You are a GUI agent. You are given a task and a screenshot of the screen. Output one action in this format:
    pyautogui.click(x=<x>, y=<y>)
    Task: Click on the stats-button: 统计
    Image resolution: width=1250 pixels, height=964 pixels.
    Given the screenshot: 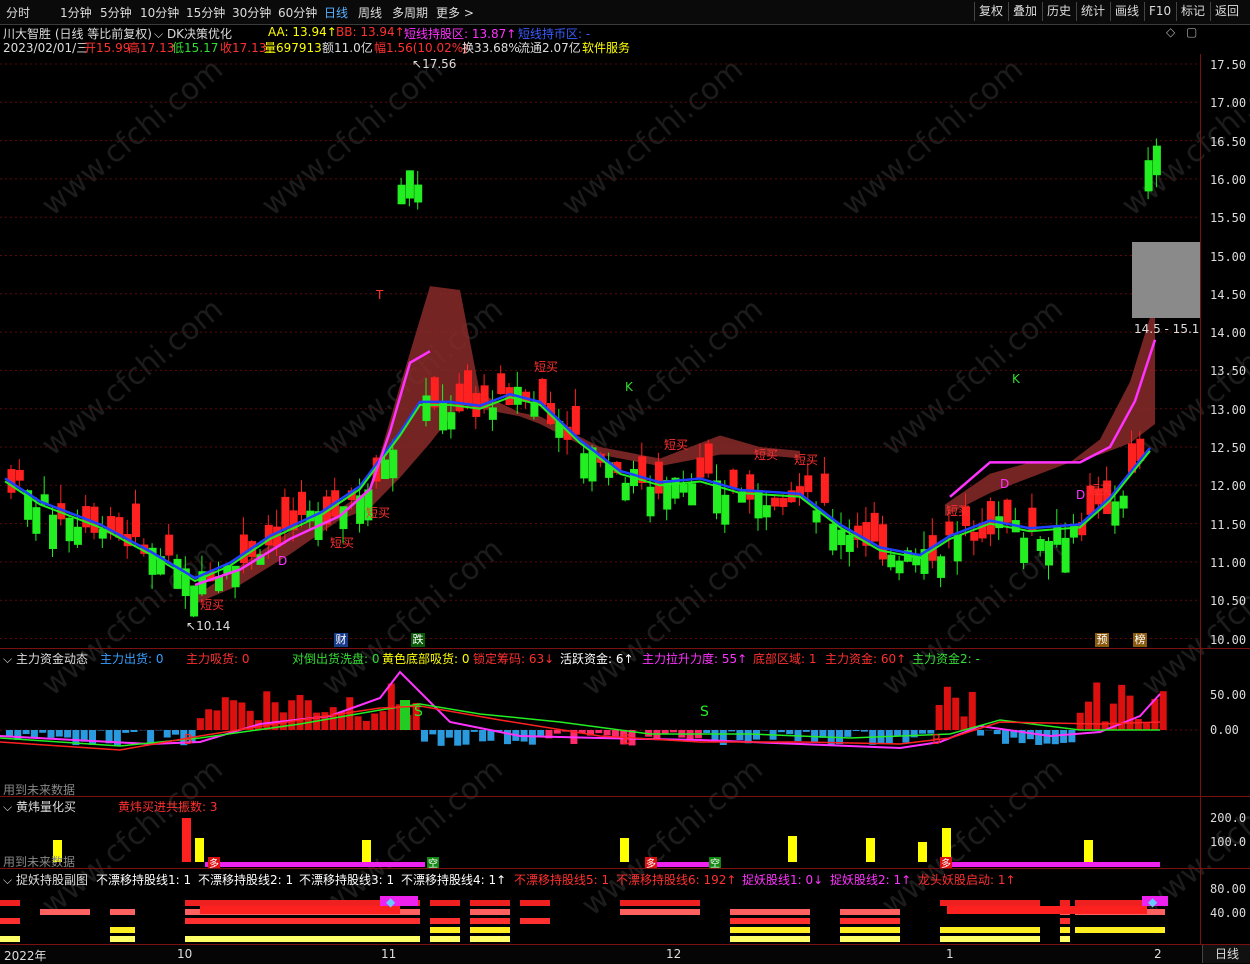 What is the action you would take?
    pyautogui.click(x=1092, y=11)
    